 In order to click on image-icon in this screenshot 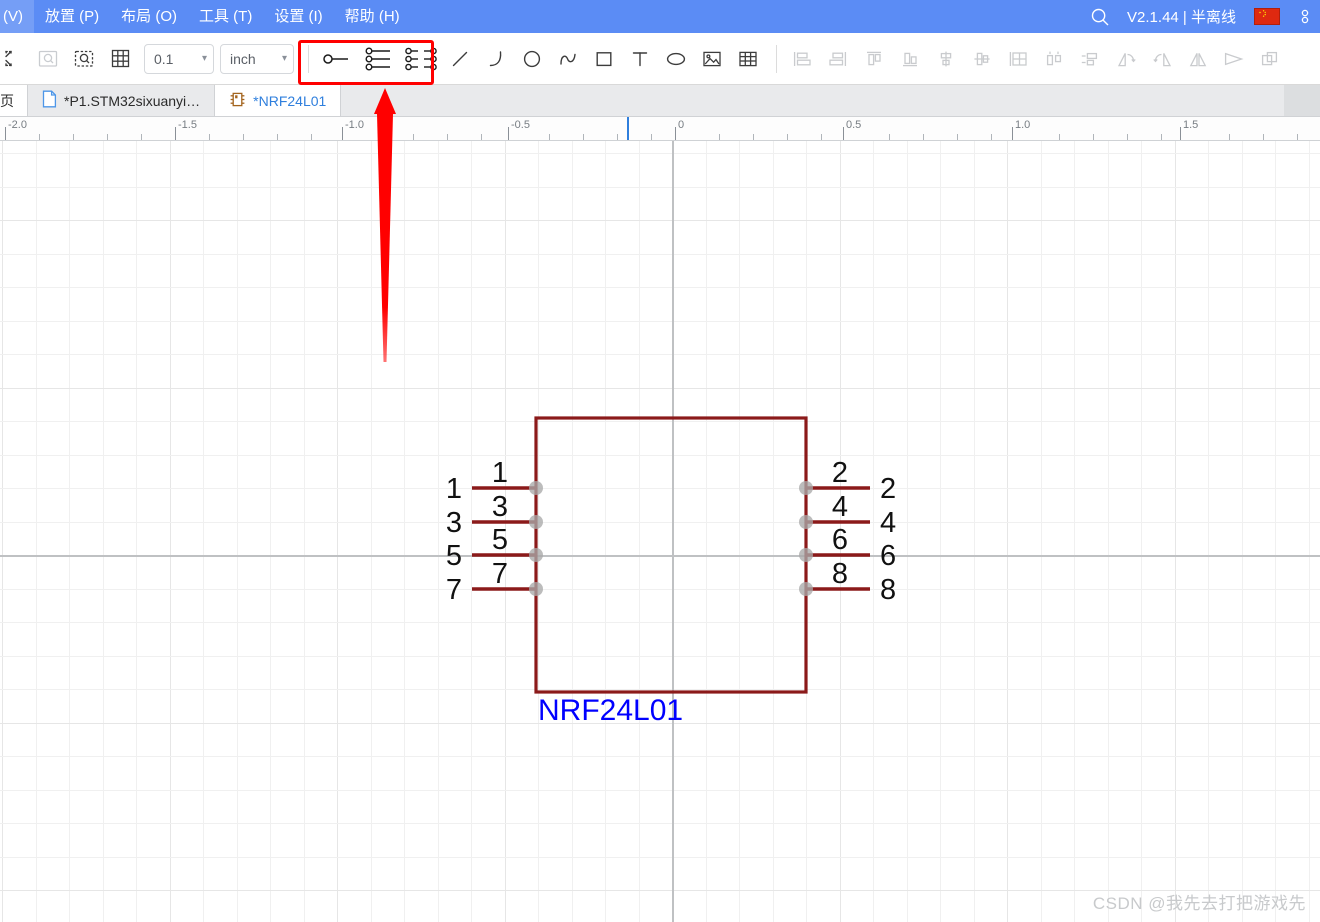, I will do `click(712, 59)`.